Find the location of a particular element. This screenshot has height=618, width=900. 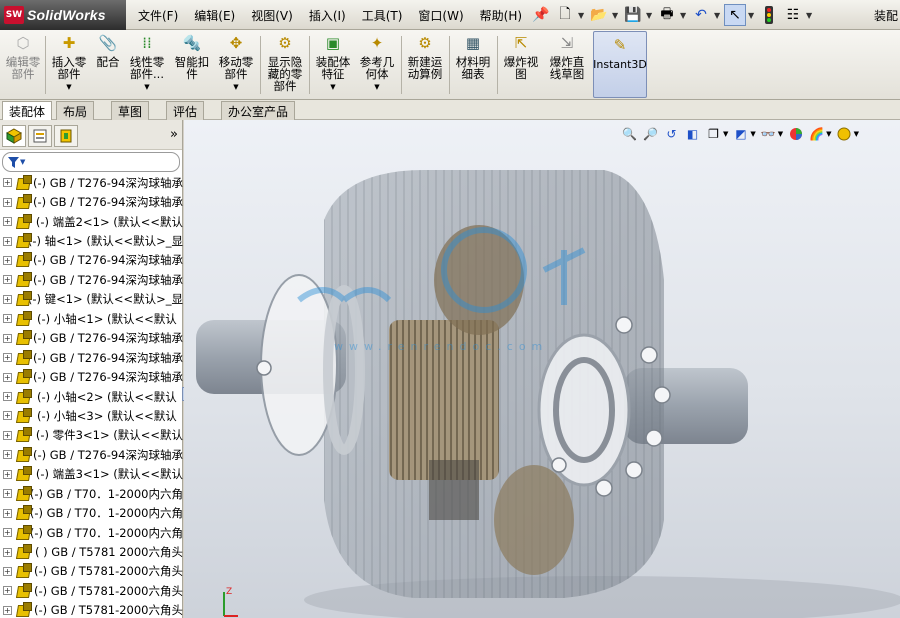

tree-item: + (-) 小轴<1> (默认<<默认 is located at coordinates (91, 318).